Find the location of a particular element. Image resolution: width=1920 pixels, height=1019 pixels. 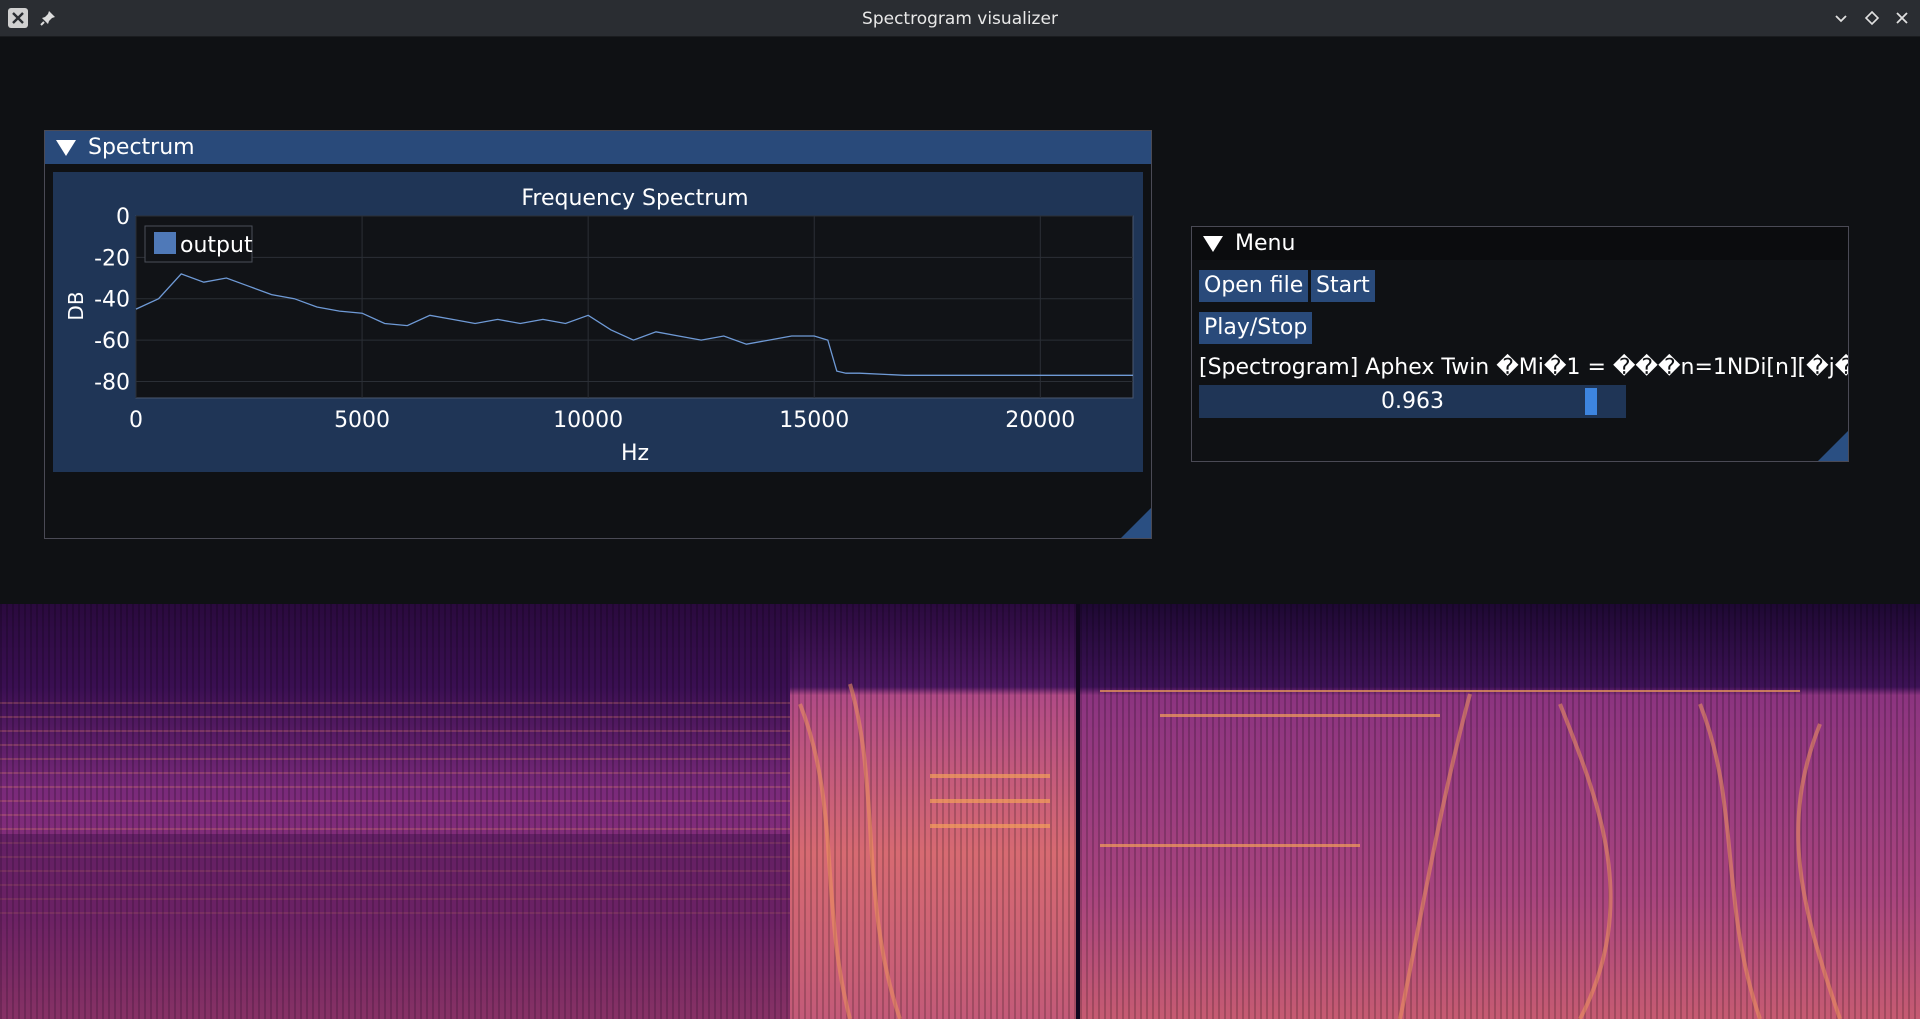

playback-slider: 0.963 is located at coordinates (1412, 401).